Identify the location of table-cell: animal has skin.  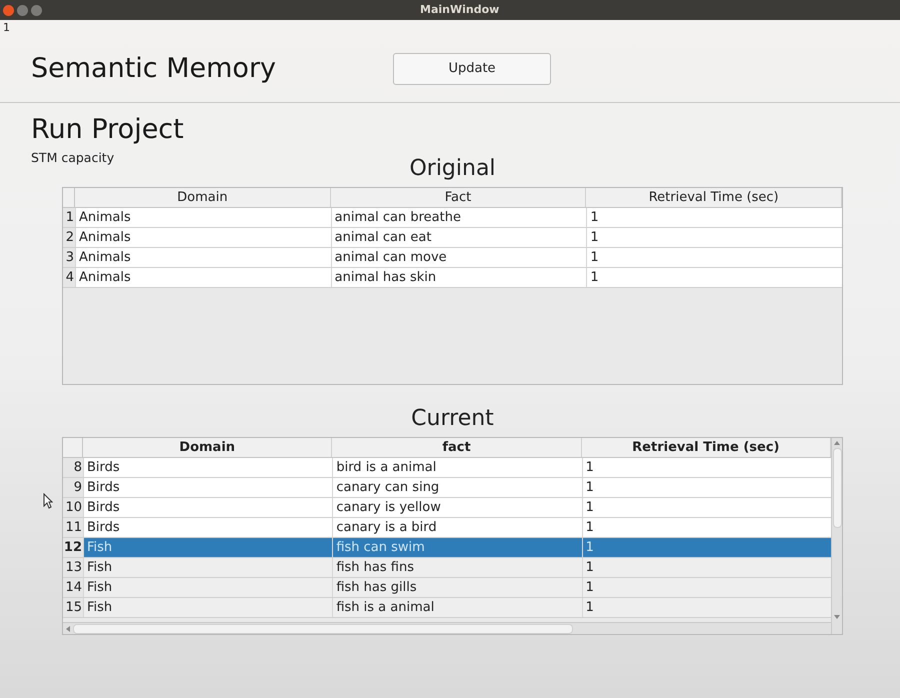
(458, 277).